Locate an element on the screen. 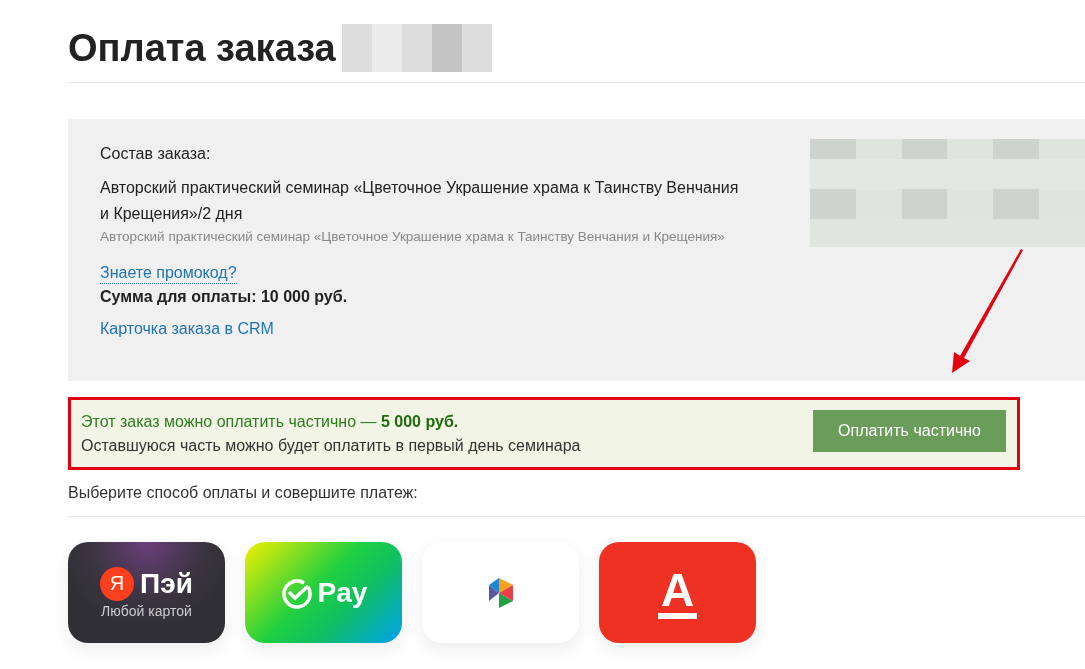 This screenshot has height=669, width=1085. pay-partially-button: Оплатить частично is located at coordinates (909, 430).